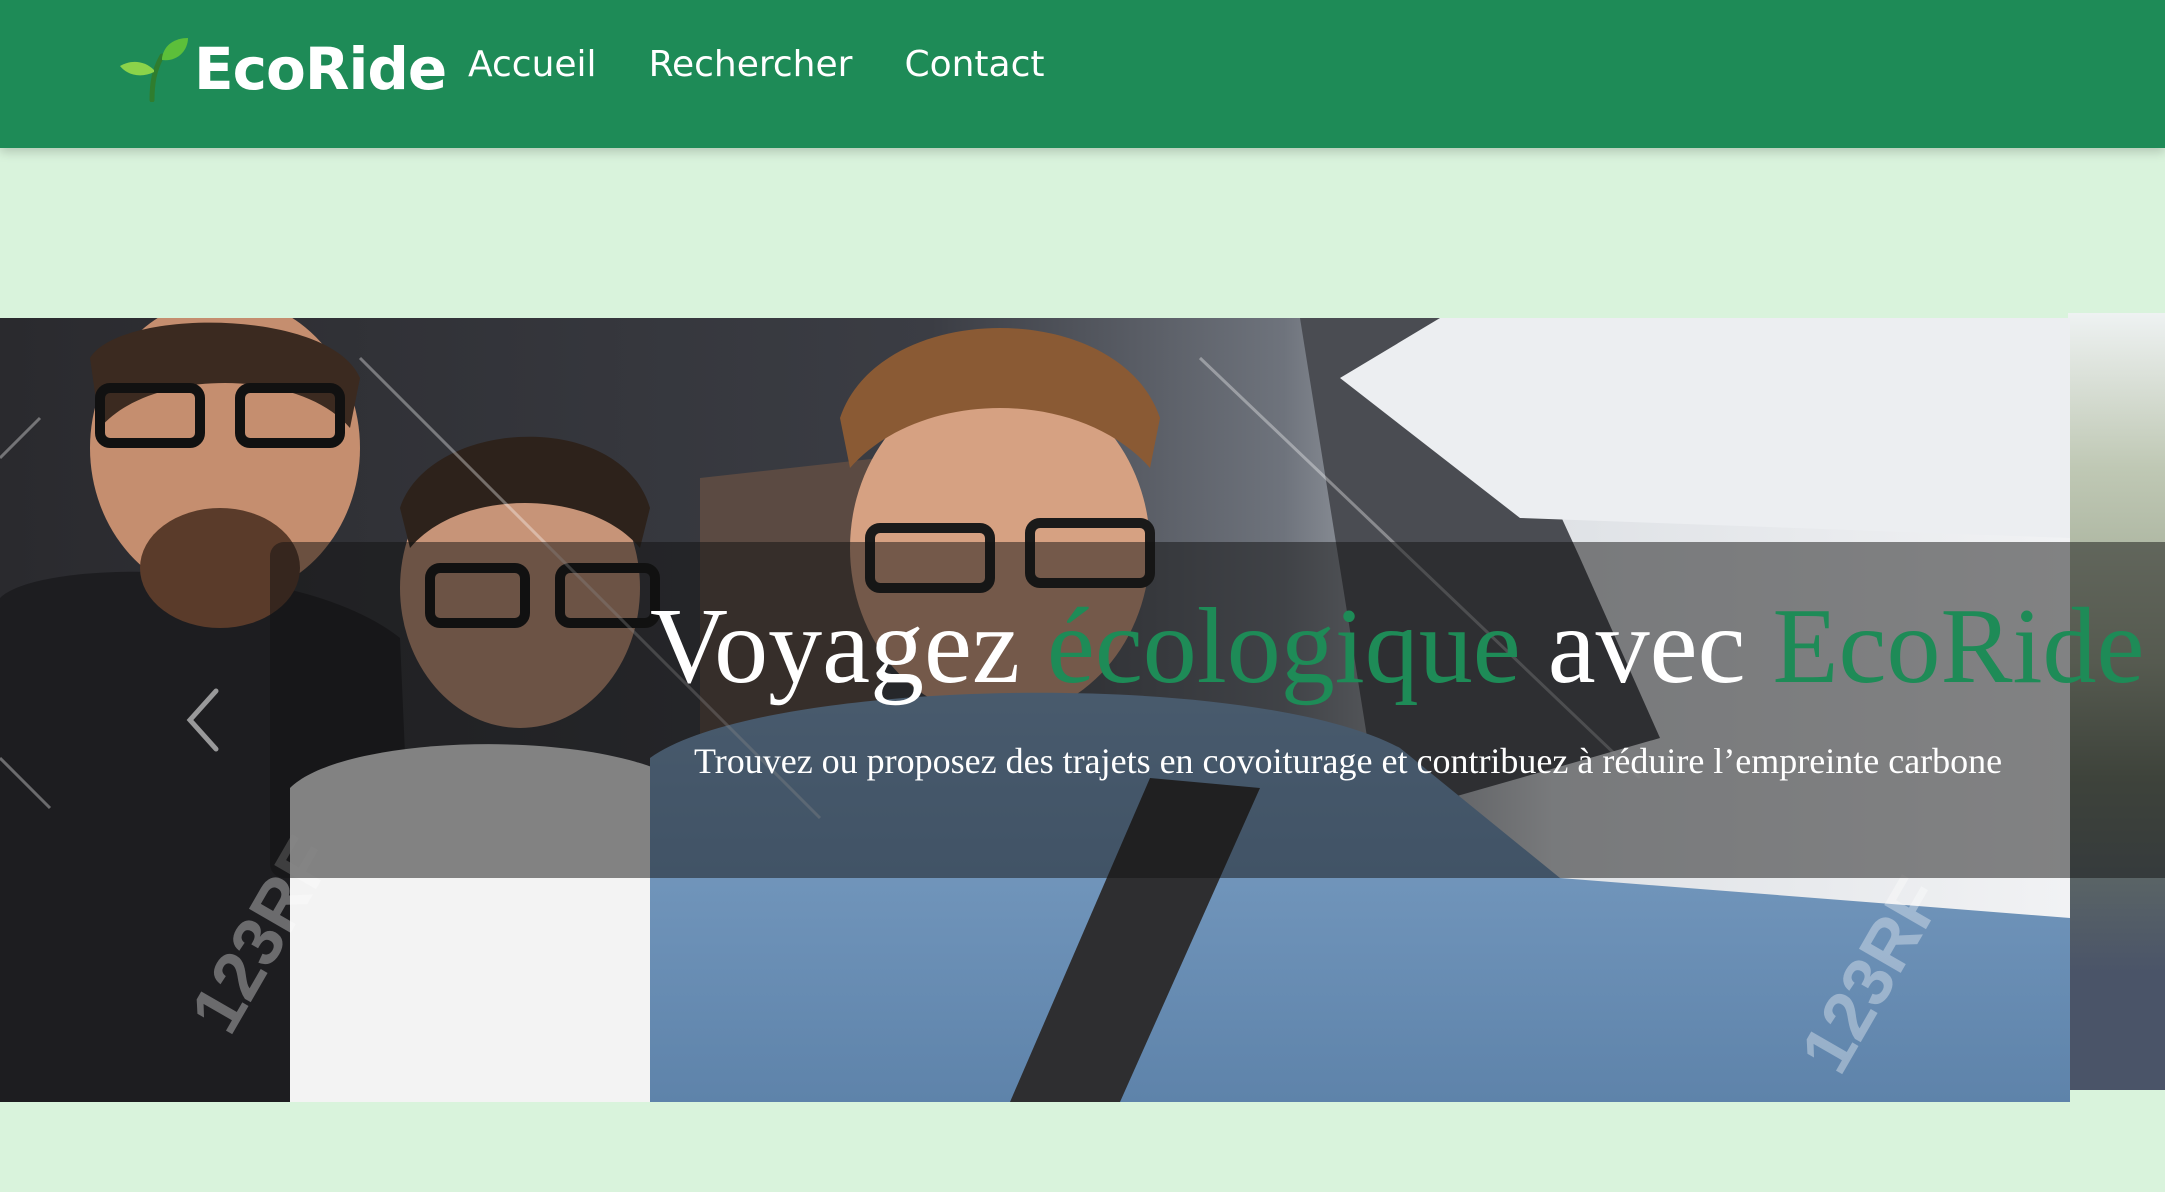 The height and width of the screenshot is (1192, 2165). I want to click on chevron-left-icon, so click(202, 720).